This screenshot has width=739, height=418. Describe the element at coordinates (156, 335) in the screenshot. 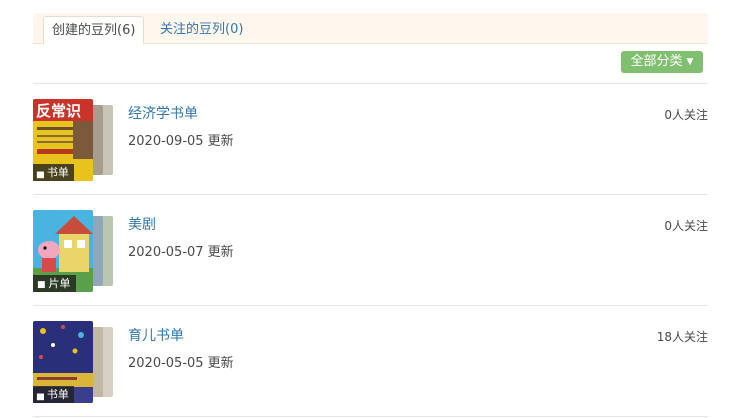

I see `list-title-link: 育儿书单` at that location.